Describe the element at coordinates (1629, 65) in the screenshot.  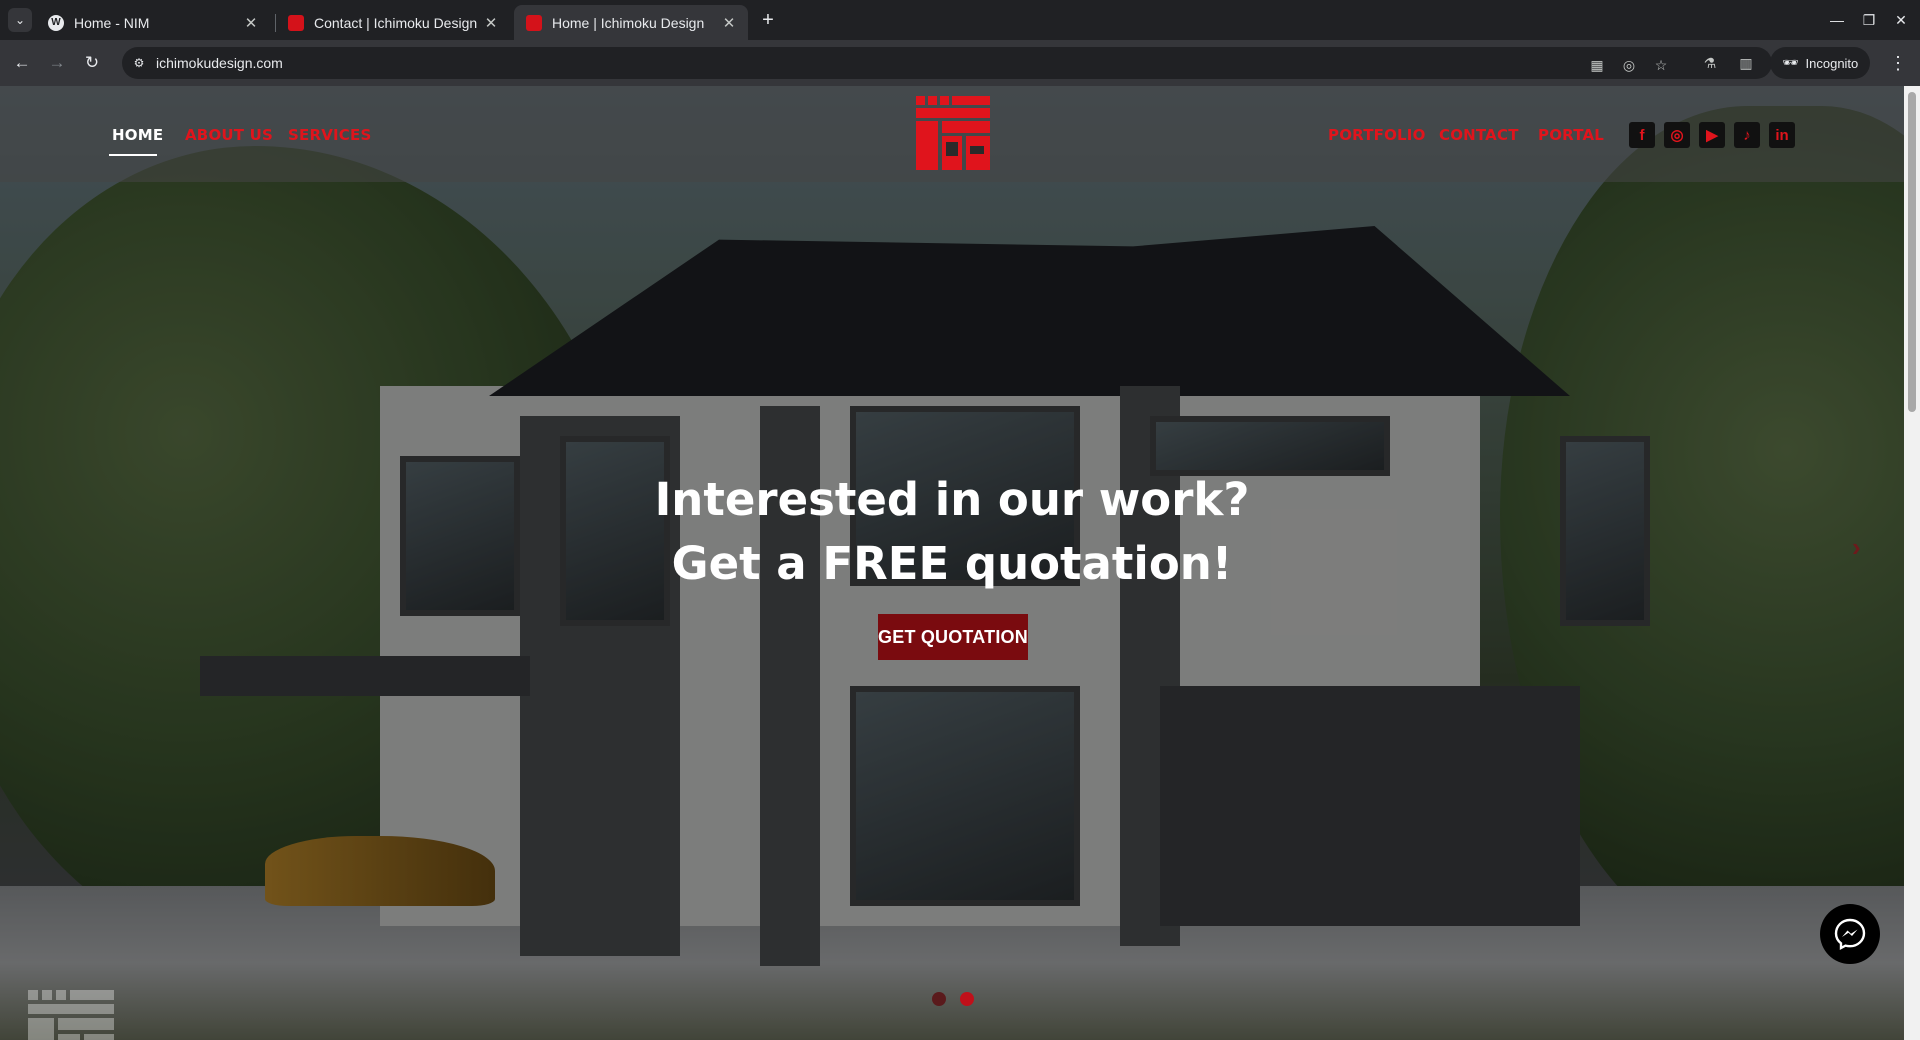
I see `eye-off-icon: ◎` at that location.